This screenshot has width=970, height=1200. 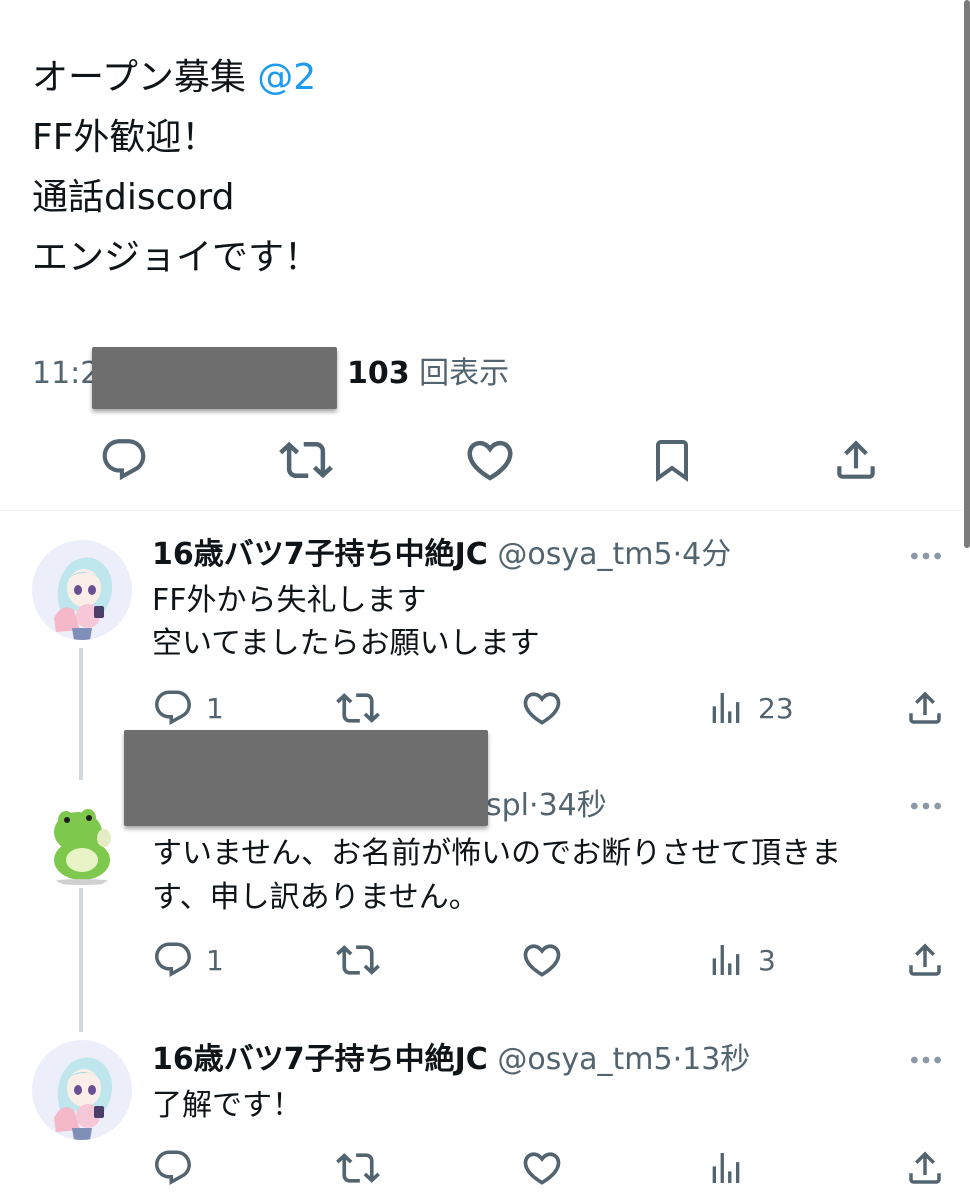 I want to click on tweet-action-bar, so click(x=485, y=460).